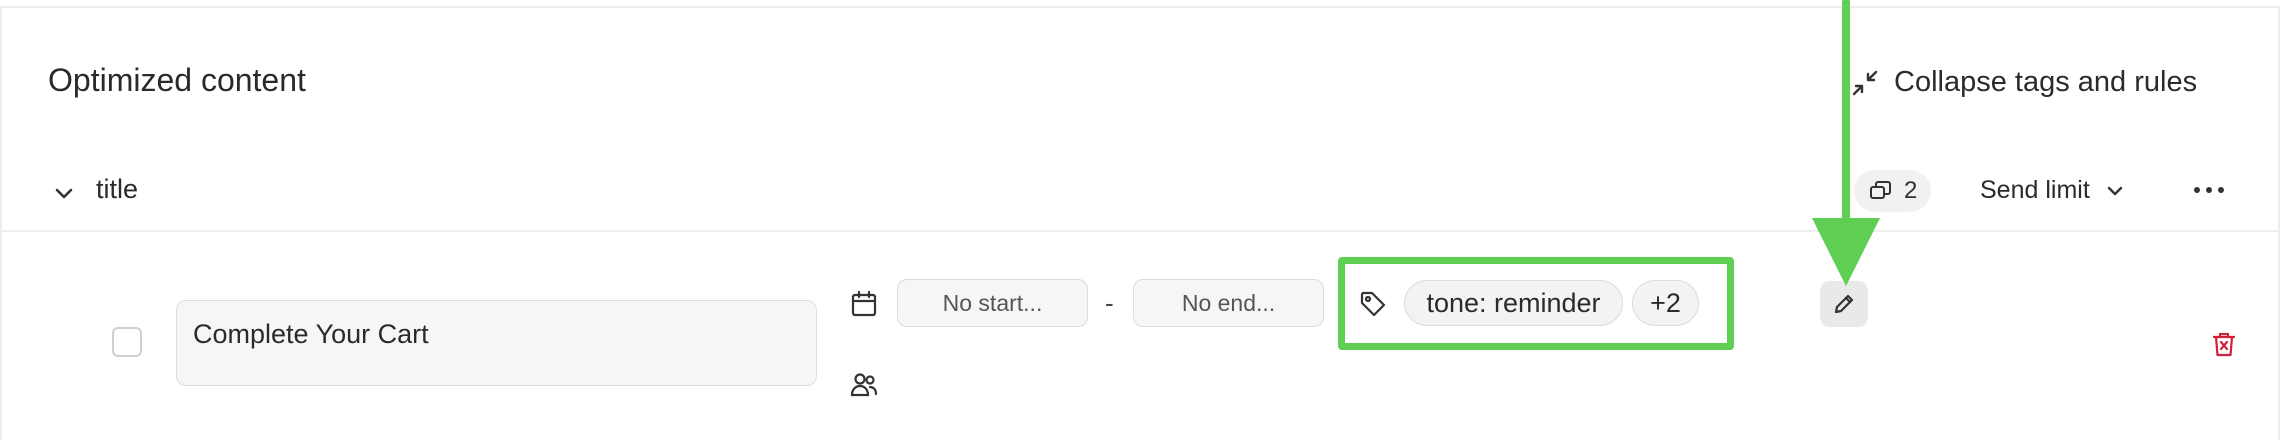 The height and width of the screenshot is (442, 2282). What do you see at coordinates (1373, 304) in the screenshot?
I see `tag-icon` at bounding box center [1373, 304].